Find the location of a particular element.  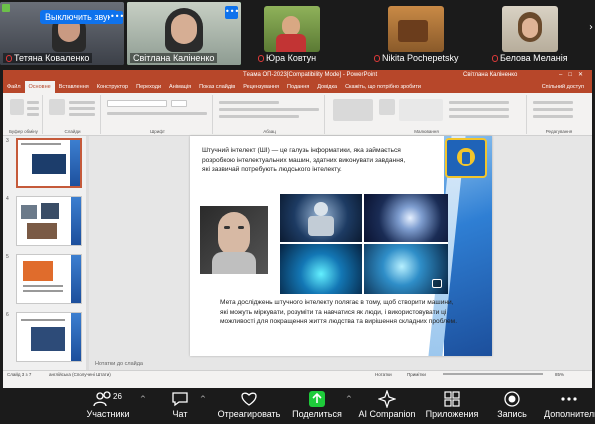

more-button: Дополнительно is located at coordinates (568, 404).